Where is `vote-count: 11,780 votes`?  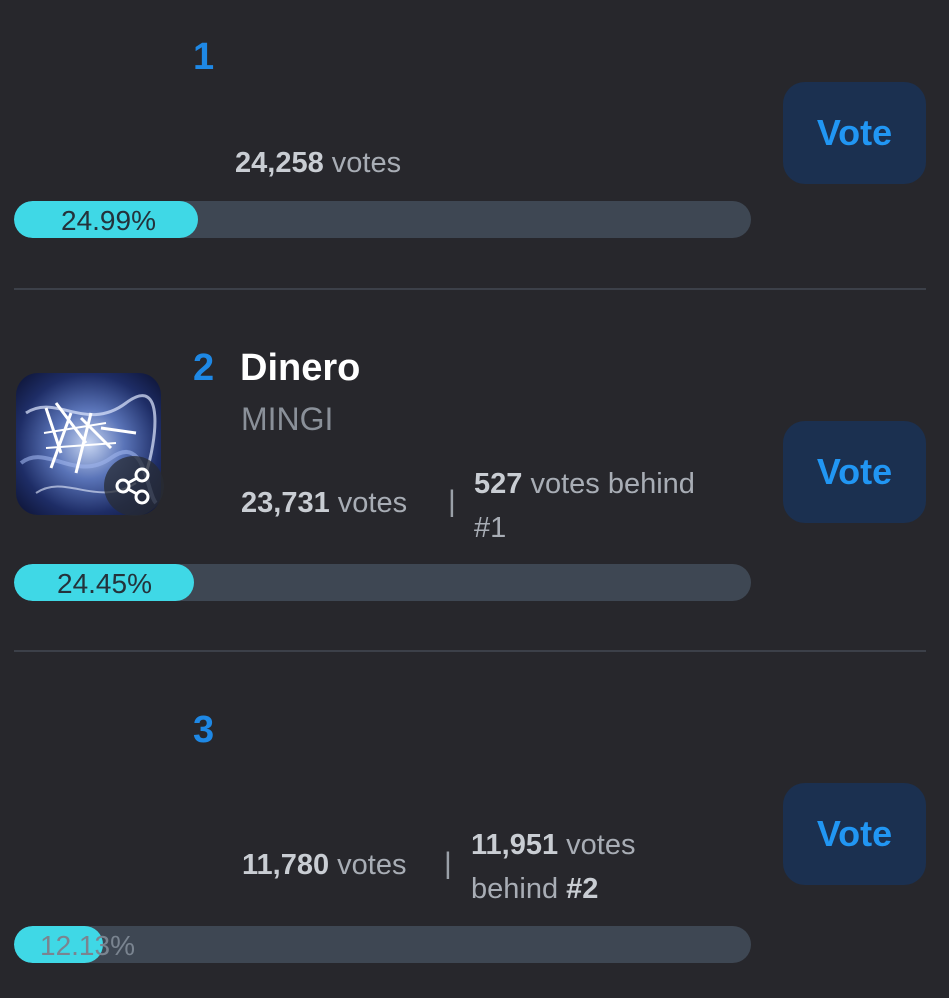 vote-count: 11,780 votes is located at coordinates (324, 865).